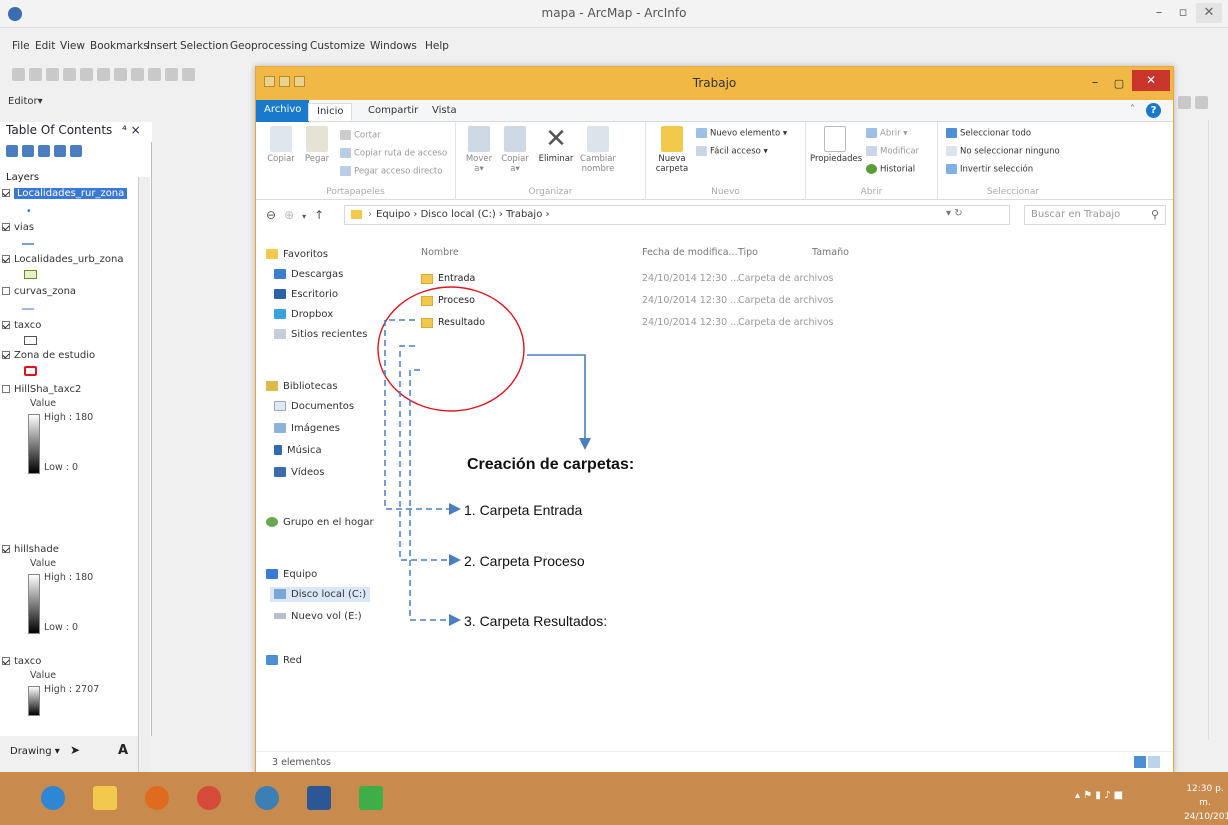 The width and height of the screenshot is (1228, 825). Describe the element at coordinates (741, 133) in the screenshot. I see `new-item-button: Nuevo elemento ▾` at that location.